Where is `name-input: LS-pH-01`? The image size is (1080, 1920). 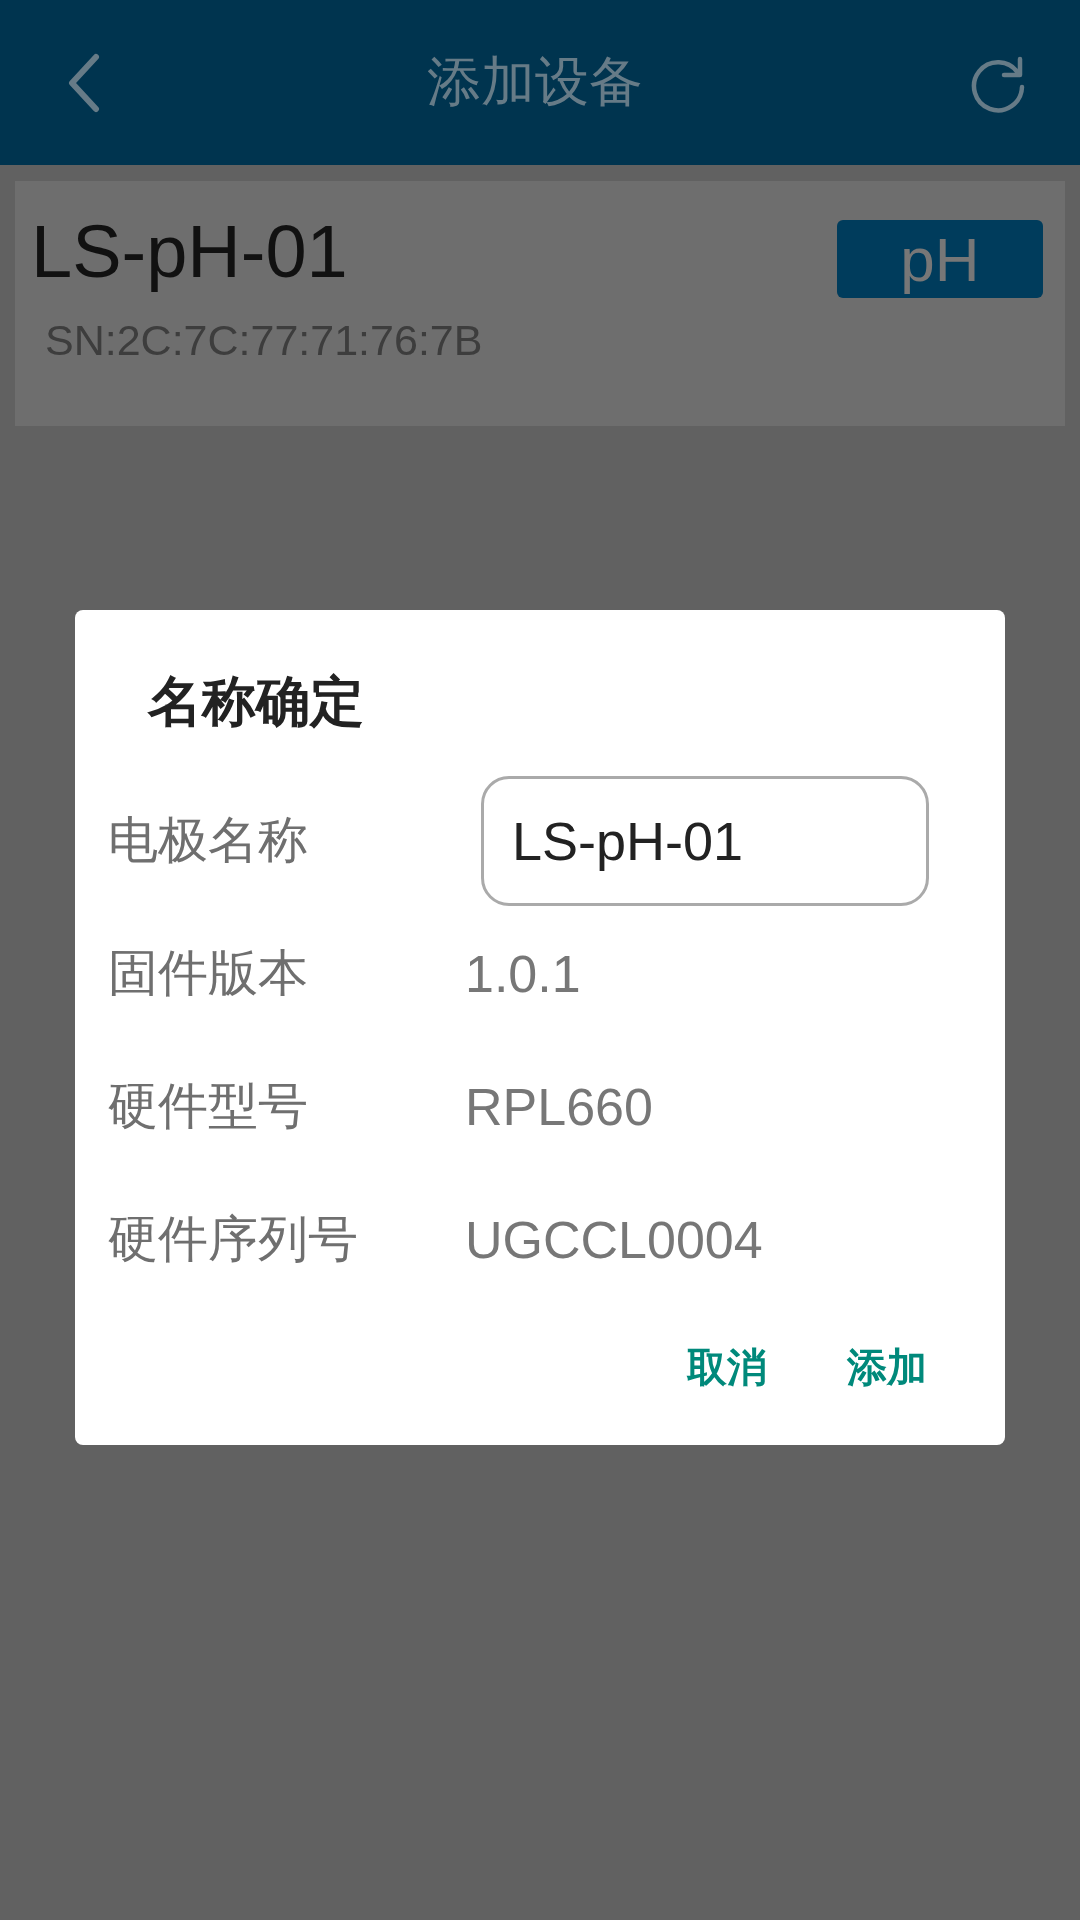
name-input: LS-pH-01 is located at coordinates (705, 840).